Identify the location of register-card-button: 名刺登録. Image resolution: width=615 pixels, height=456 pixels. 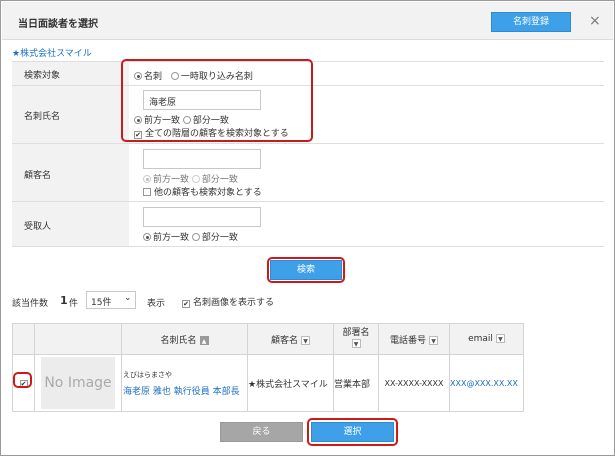
(531, 22).